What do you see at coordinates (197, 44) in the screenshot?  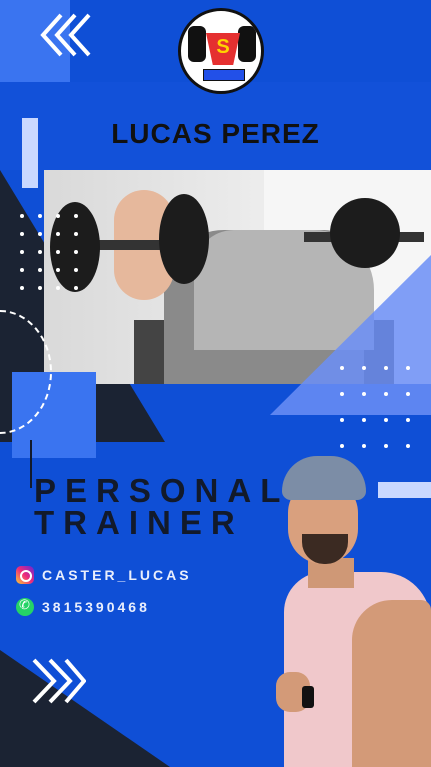 I see `dumbbell-left-icon` at bounding box center [197, 44].